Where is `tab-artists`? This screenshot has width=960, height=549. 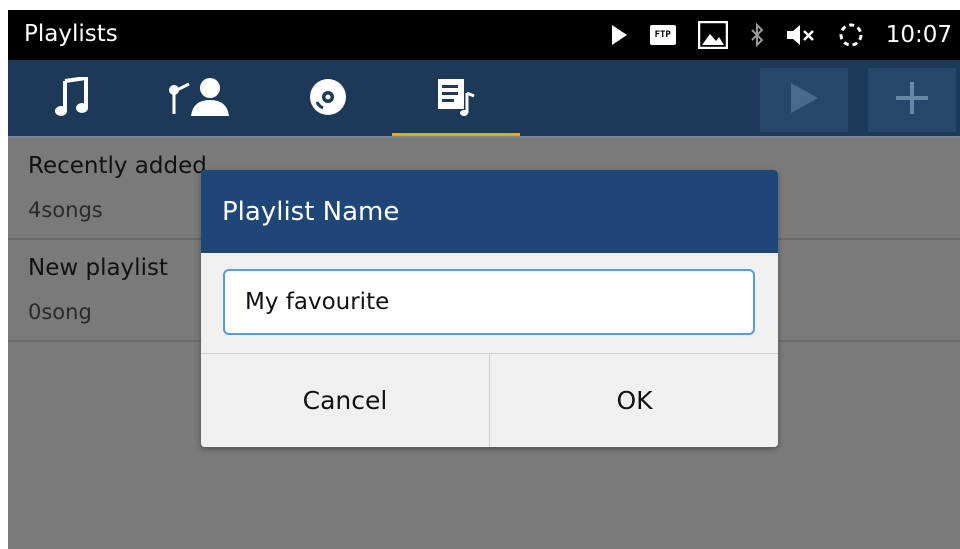
tab-artists is located at coordinates (200, 99).